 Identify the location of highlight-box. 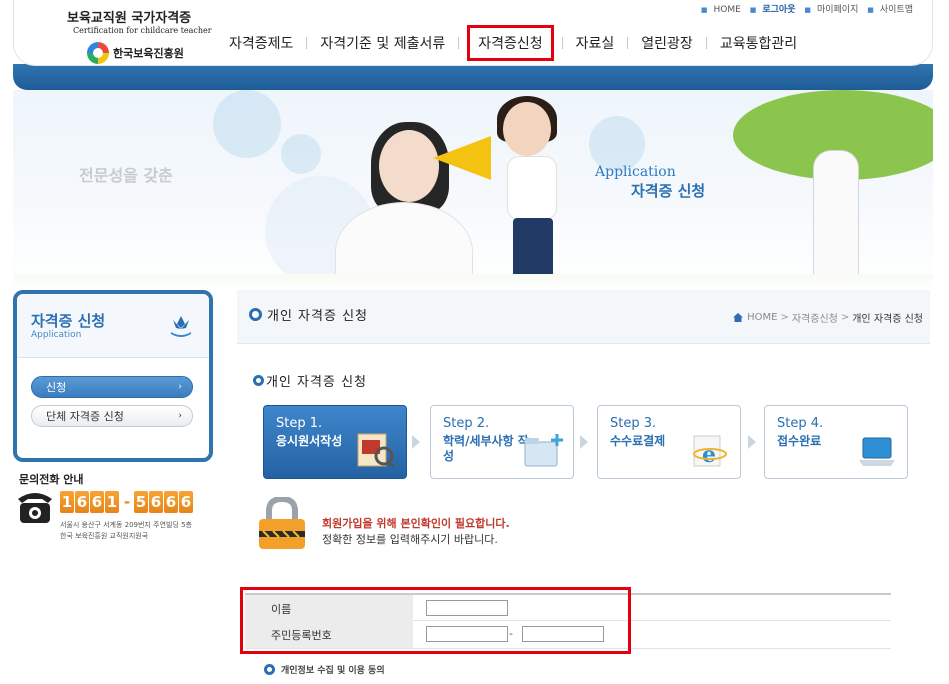
(435, 620).